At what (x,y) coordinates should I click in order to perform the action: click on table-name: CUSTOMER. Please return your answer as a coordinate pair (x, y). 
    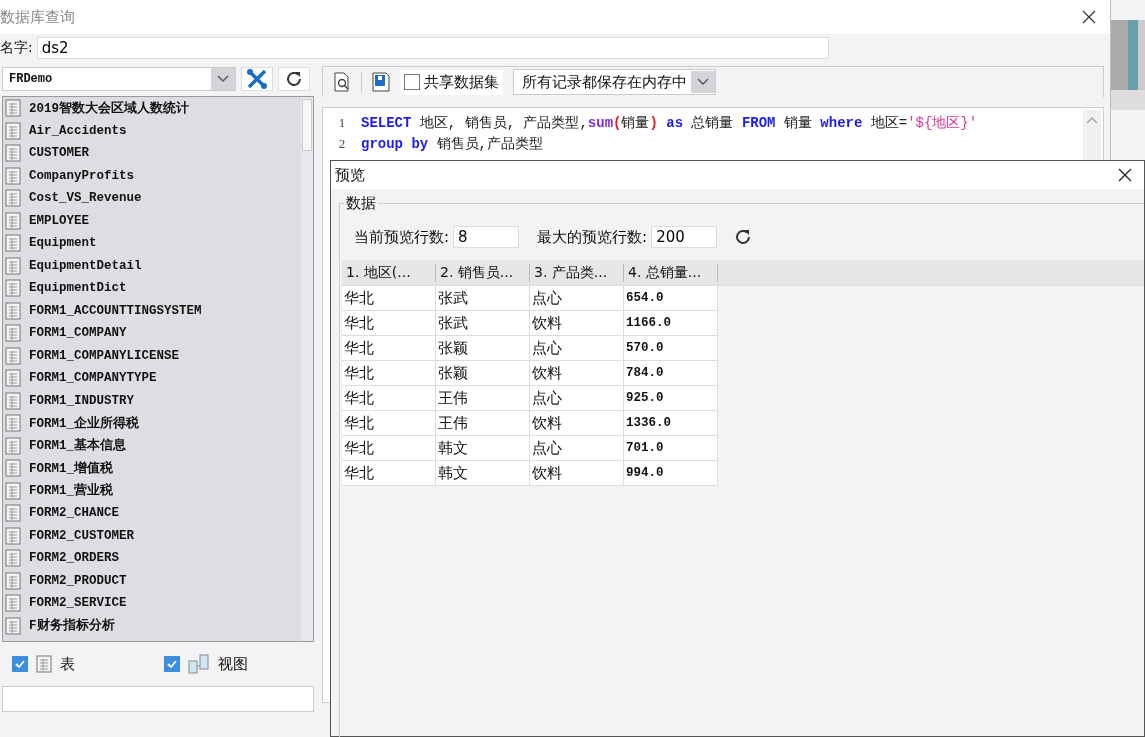
    Looking at the image, I should click on (59, 153).